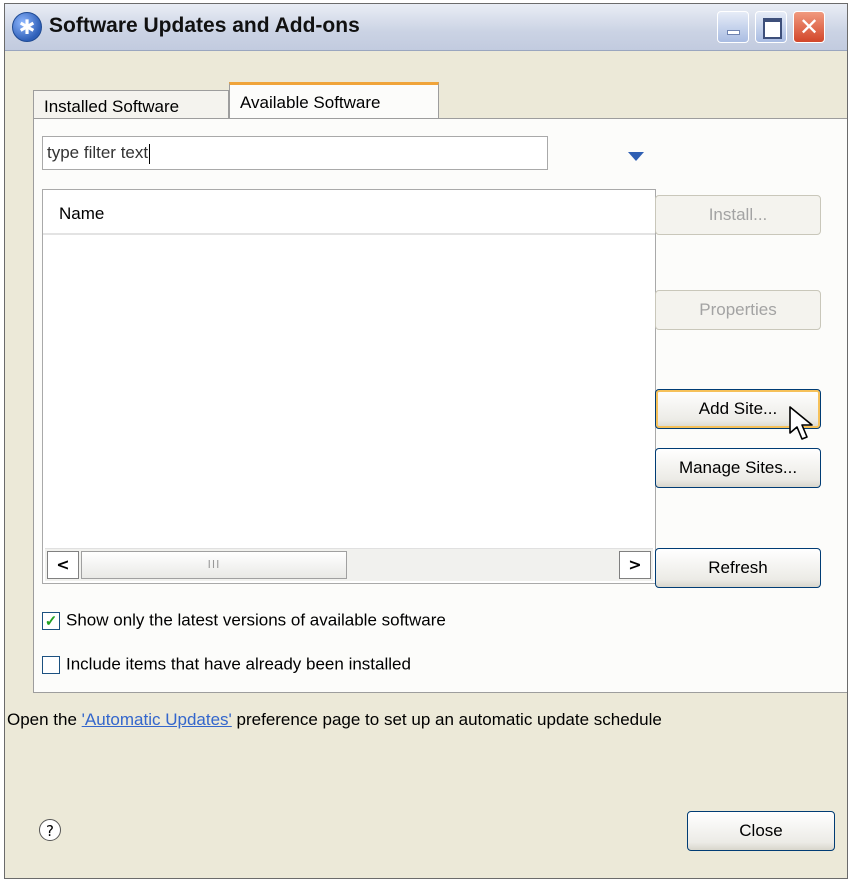  I want to click on scroll-thumb: III, so click(214, 565).